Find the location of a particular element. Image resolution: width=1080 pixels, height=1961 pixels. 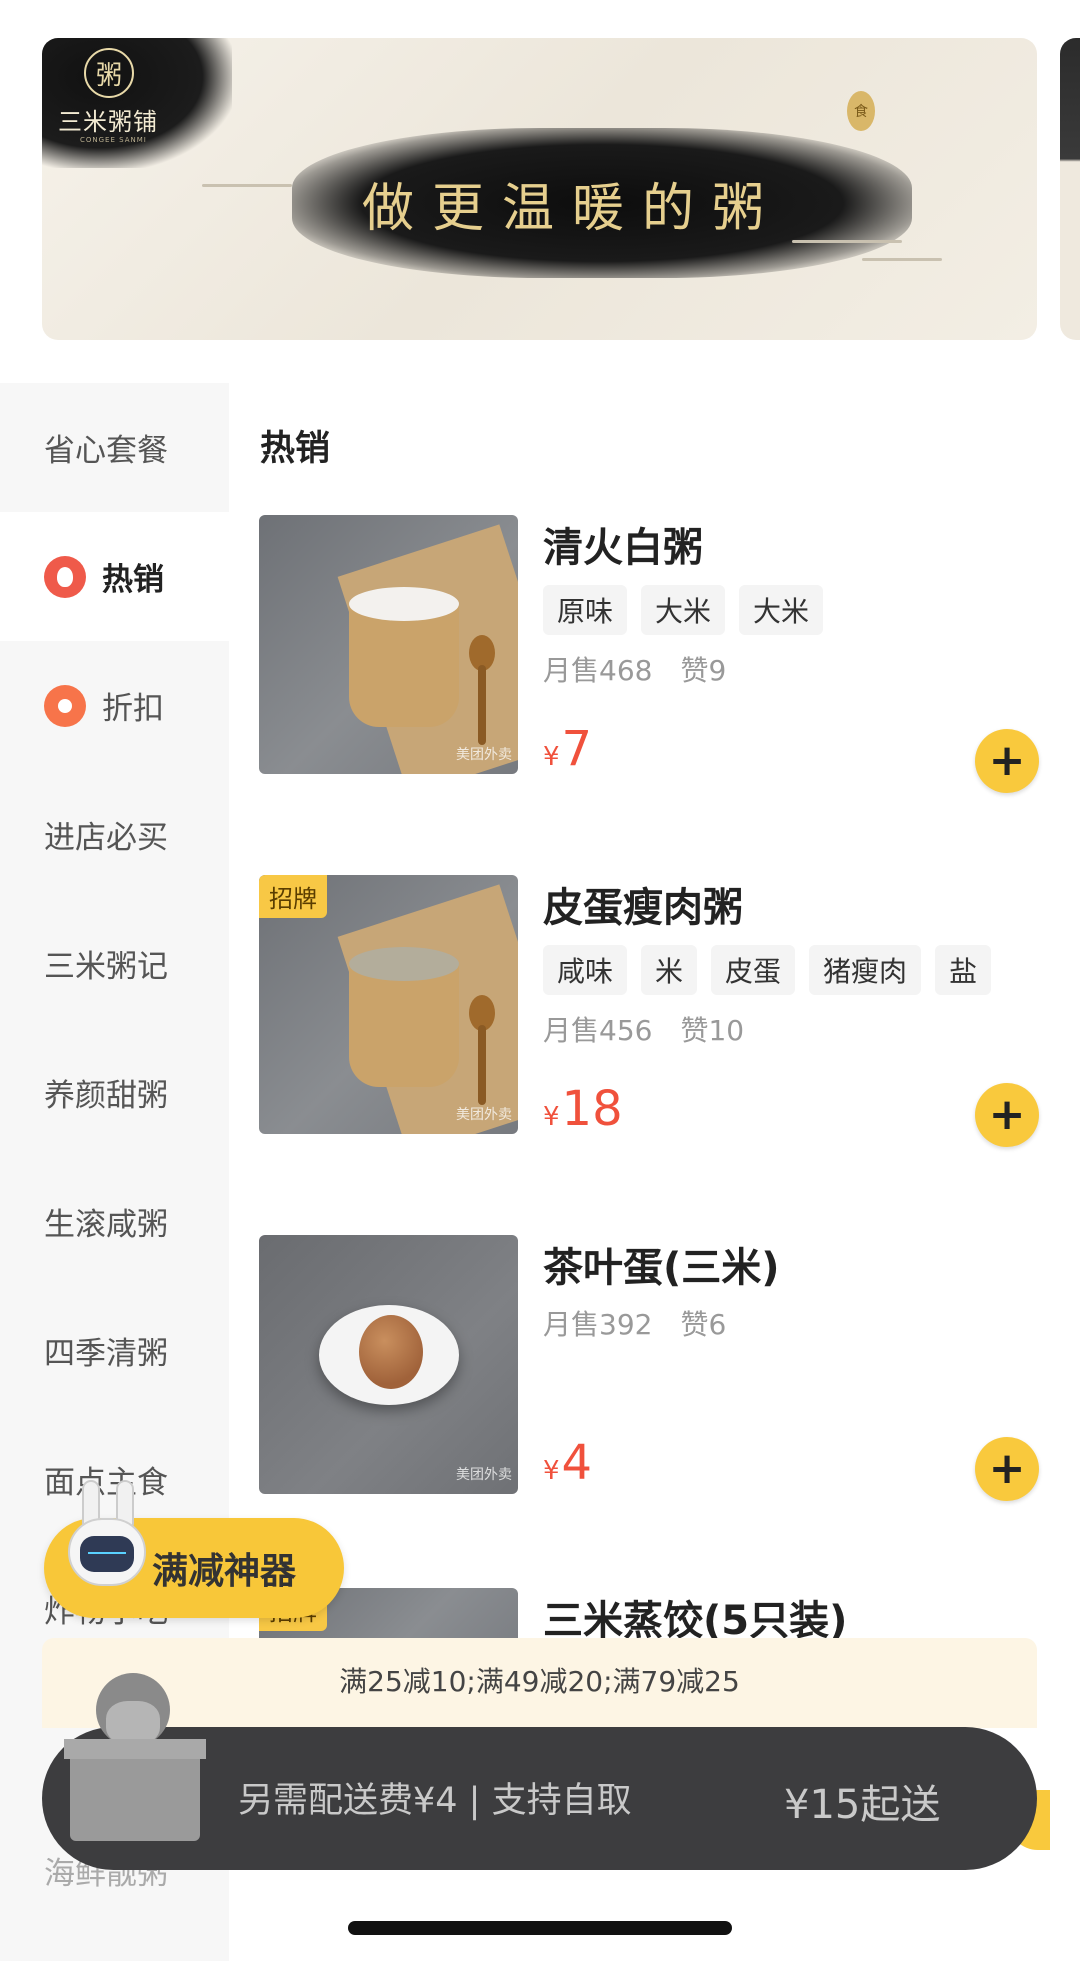

rice-congee-decoration is located at coordinates (404, 604).